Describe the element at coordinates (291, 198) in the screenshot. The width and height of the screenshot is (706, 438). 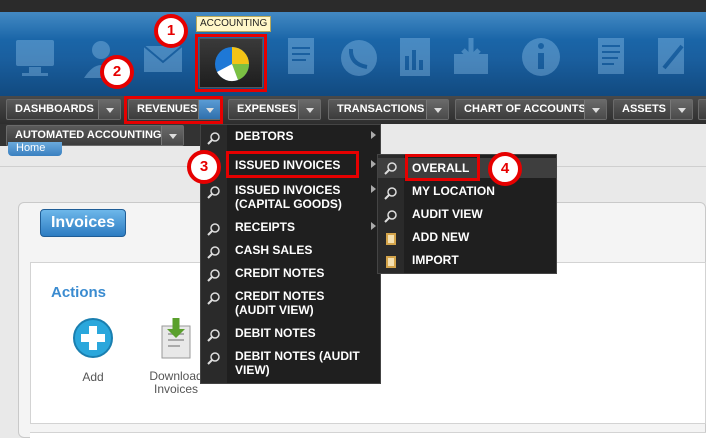
I see `menu-item-issued-invoices-capital-goods: ISSUED INVOICES (CAPITAL GOODS)` at that location.